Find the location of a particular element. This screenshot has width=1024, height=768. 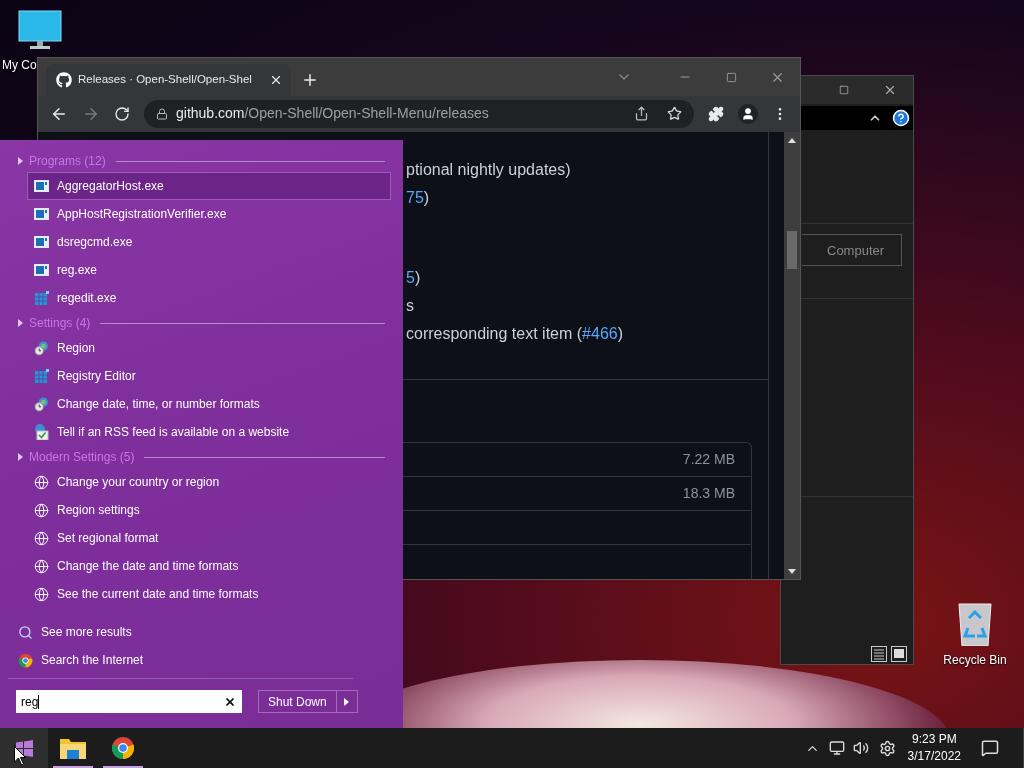

menu-item: See more results is located at coordinates (203, 632).